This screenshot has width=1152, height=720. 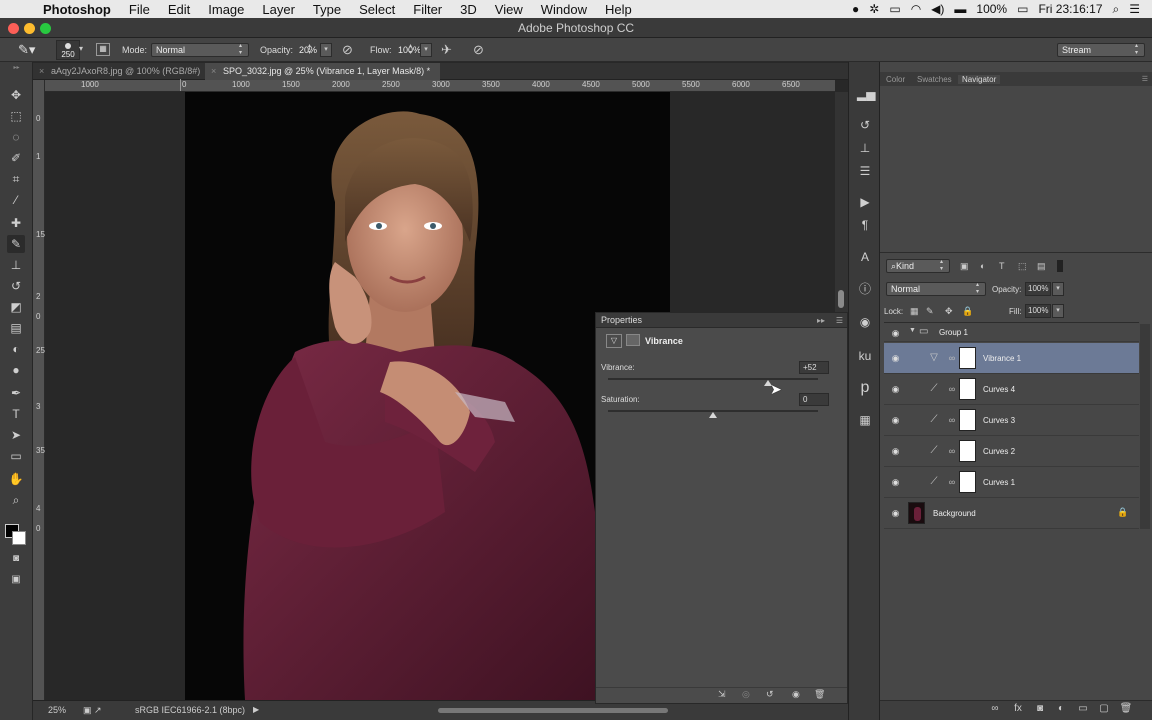 What do you see at coordinates (16, 349) in the screenshot?
I see `blur-tool-icon: ◐` at bounding box center [16, 349].